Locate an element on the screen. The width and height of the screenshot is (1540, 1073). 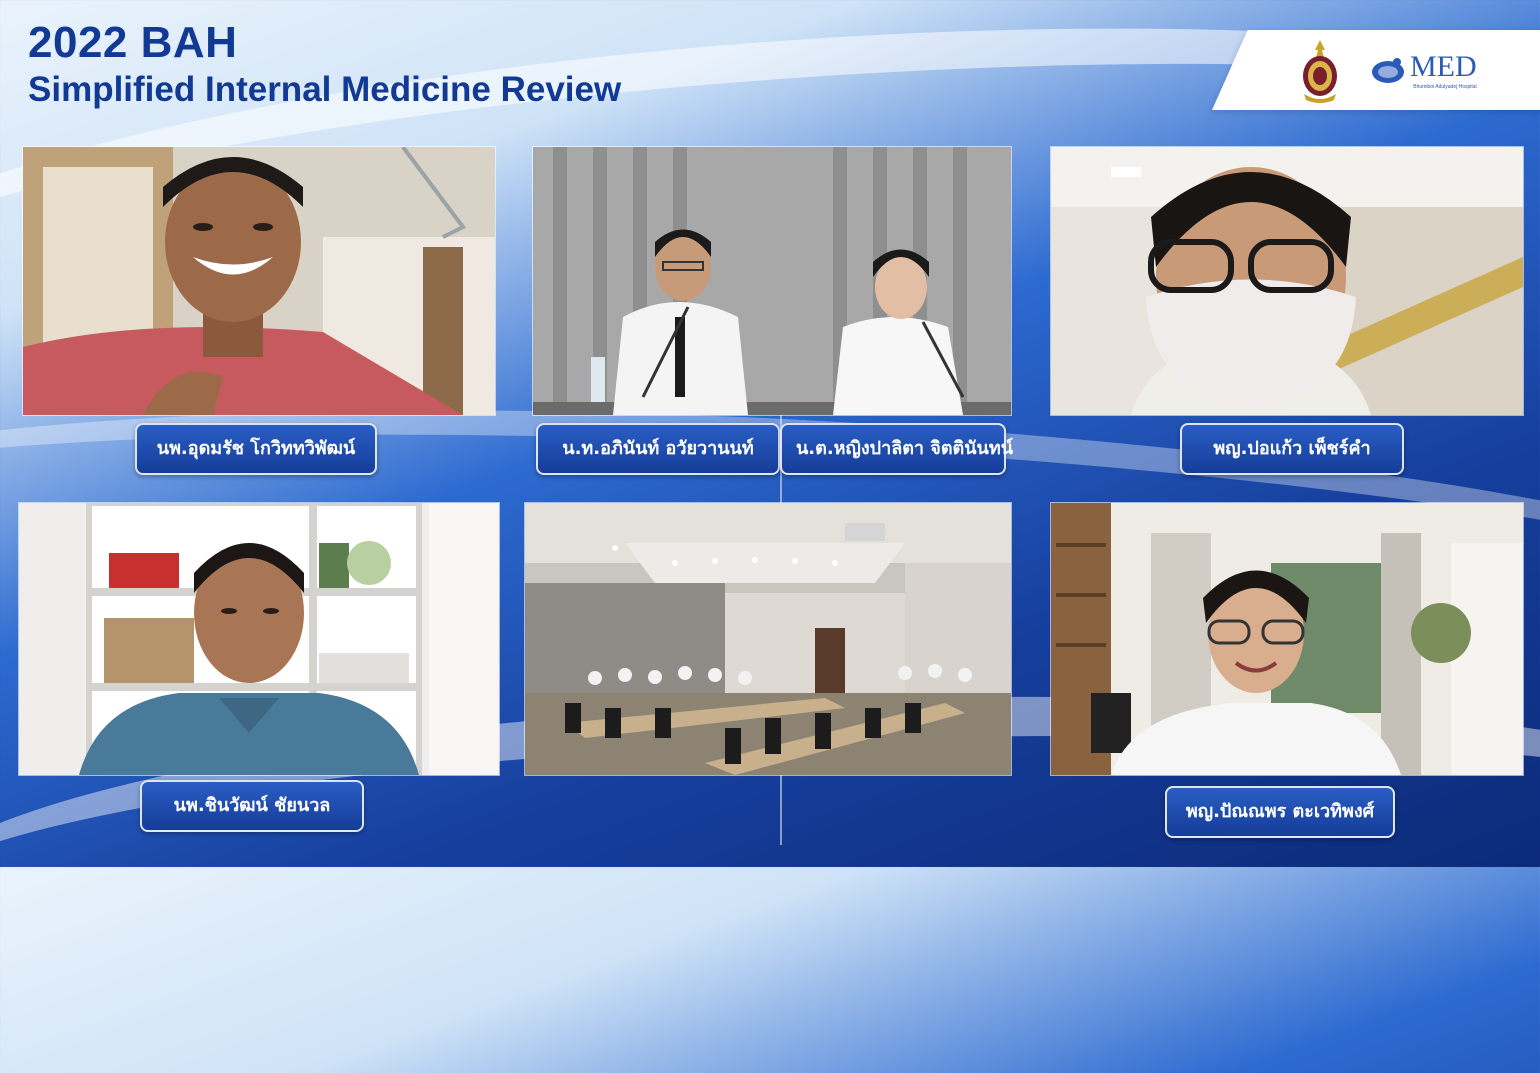
event-title-year: 2022 BAH is located at coordinates (133, 42).